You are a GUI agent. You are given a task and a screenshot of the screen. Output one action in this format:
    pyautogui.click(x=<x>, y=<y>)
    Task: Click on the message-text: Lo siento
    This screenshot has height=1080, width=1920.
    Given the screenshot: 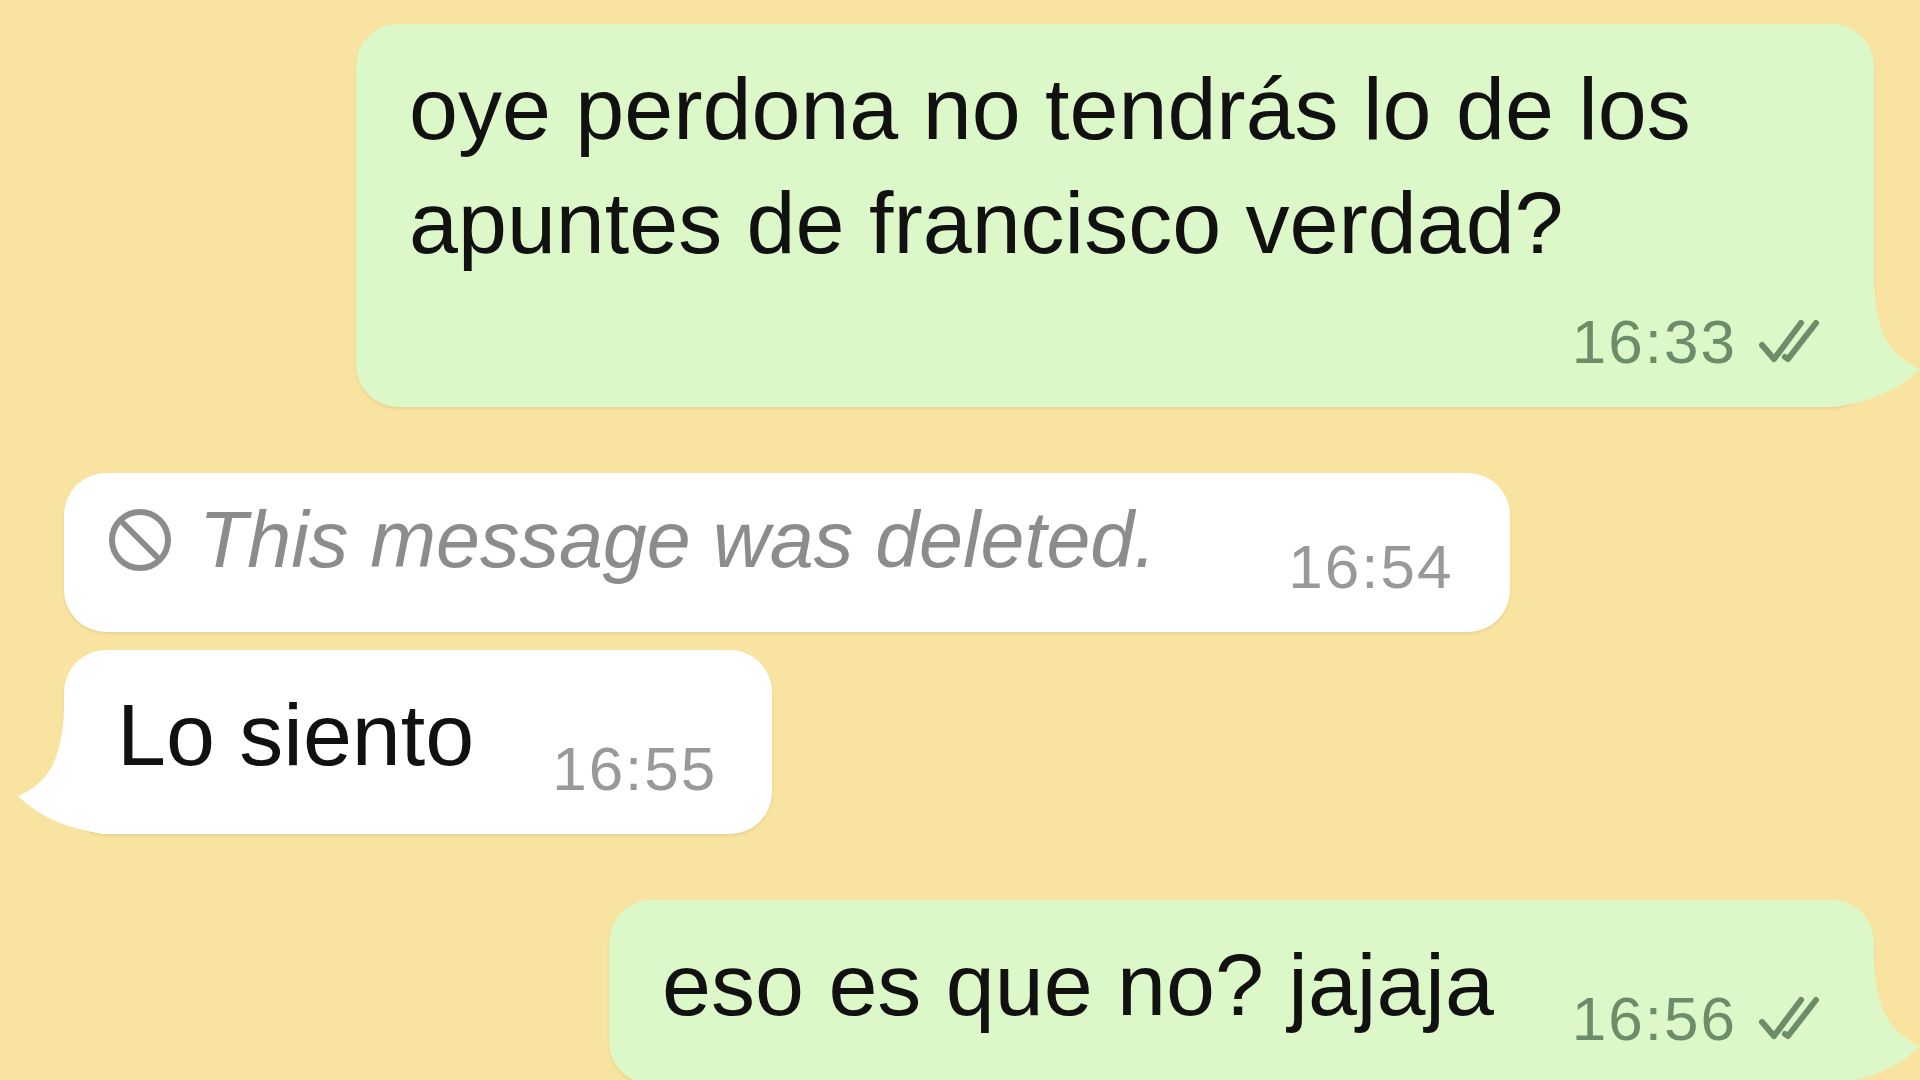 What is the action you would take?
    pyautogui.click(x=296, y=735)
    